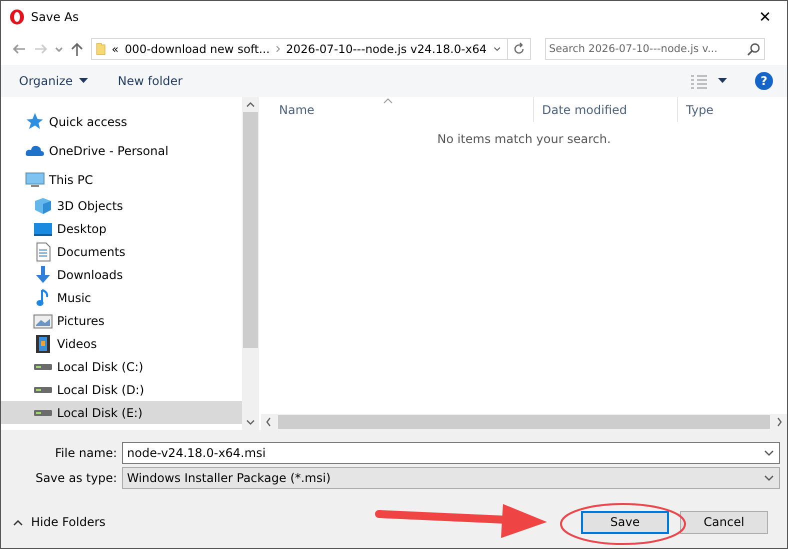  What do you see at coordinates (121, 390) in the screenshot?
I see `navigation-item: Local Disk (D:)` at bounding box center [121, 390].